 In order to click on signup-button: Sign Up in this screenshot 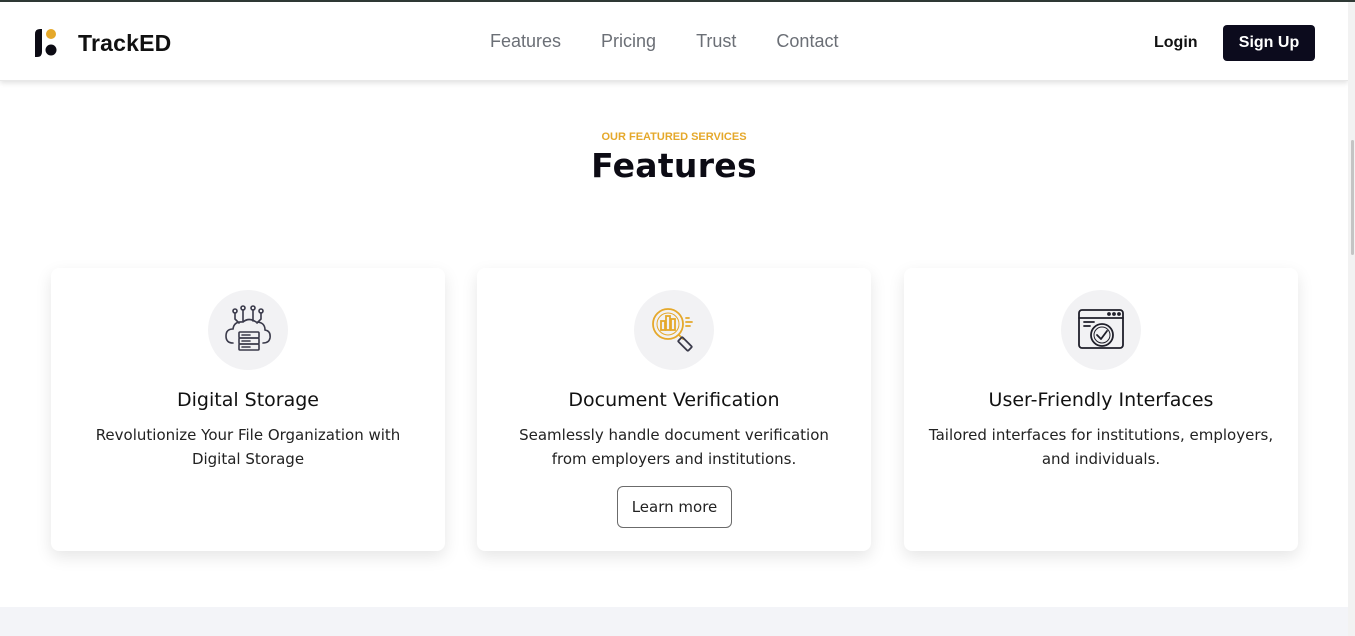, I will do `click(1269, 43)`.